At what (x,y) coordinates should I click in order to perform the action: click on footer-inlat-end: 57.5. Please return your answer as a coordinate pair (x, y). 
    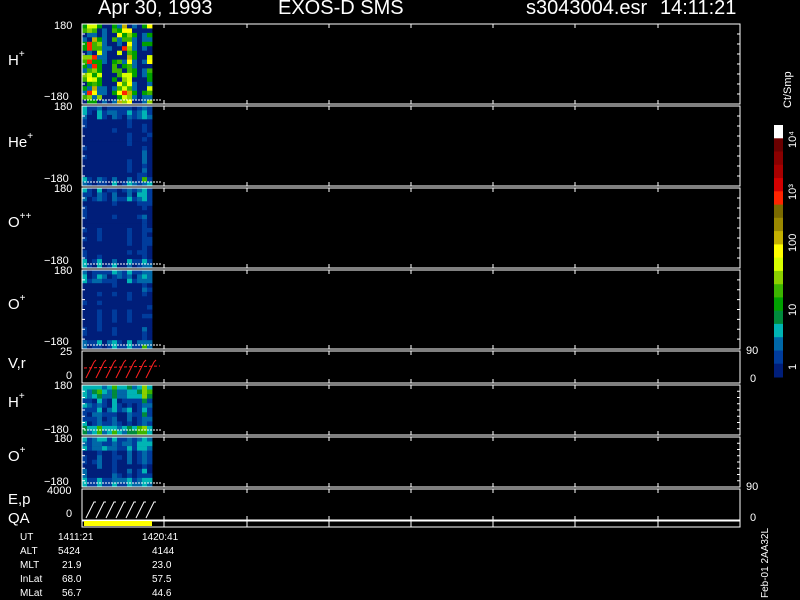
    Looking at the image, I should click on (162, 579).